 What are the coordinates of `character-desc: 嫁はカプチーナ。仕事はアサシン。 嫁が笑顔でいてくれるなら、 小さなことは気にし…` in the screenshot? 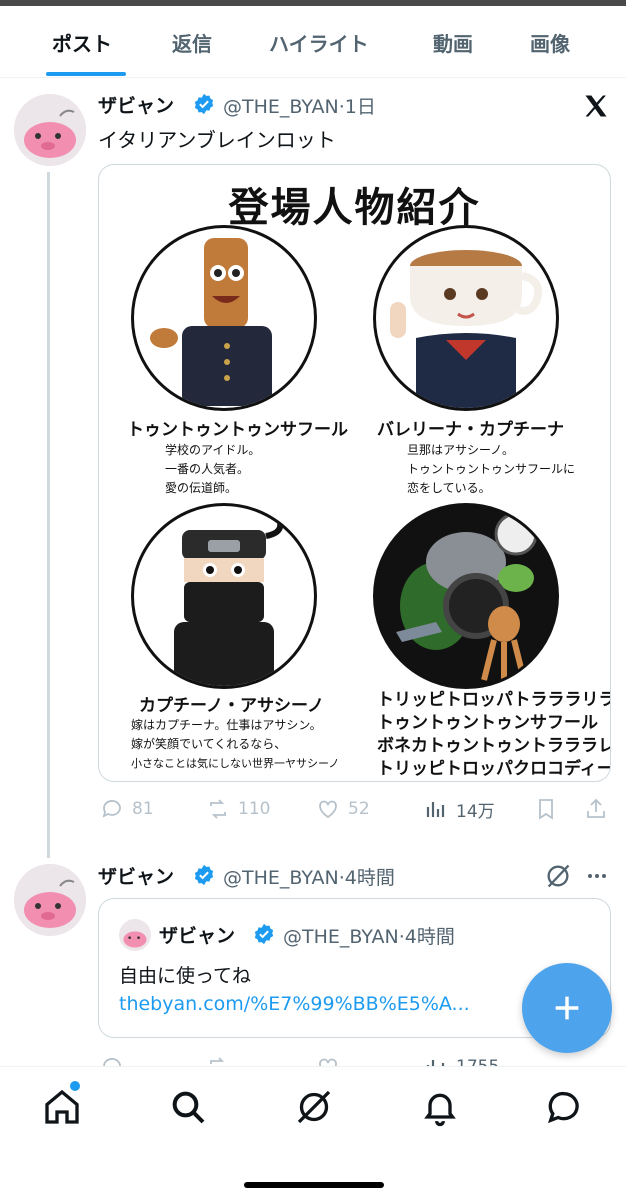 It's located at (235, 744).